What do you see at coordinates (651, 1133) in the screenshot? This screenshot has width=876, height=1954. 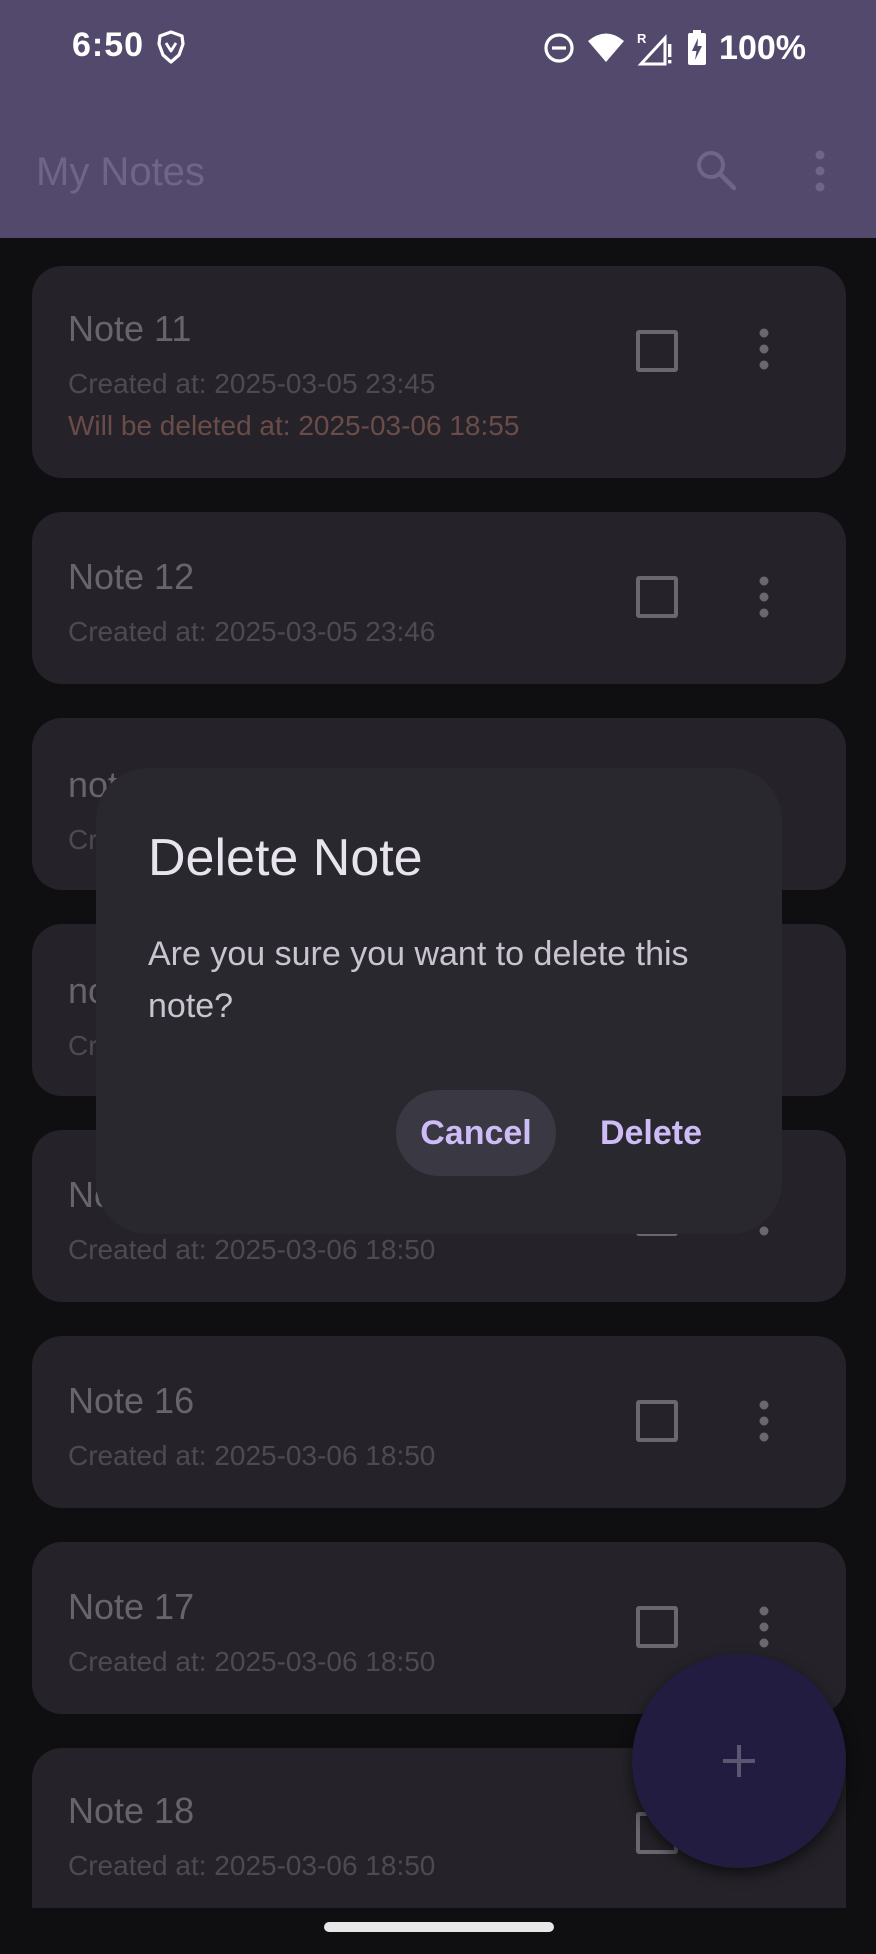 I see `delete-button: Delete` at bounding box center [651, 1133].